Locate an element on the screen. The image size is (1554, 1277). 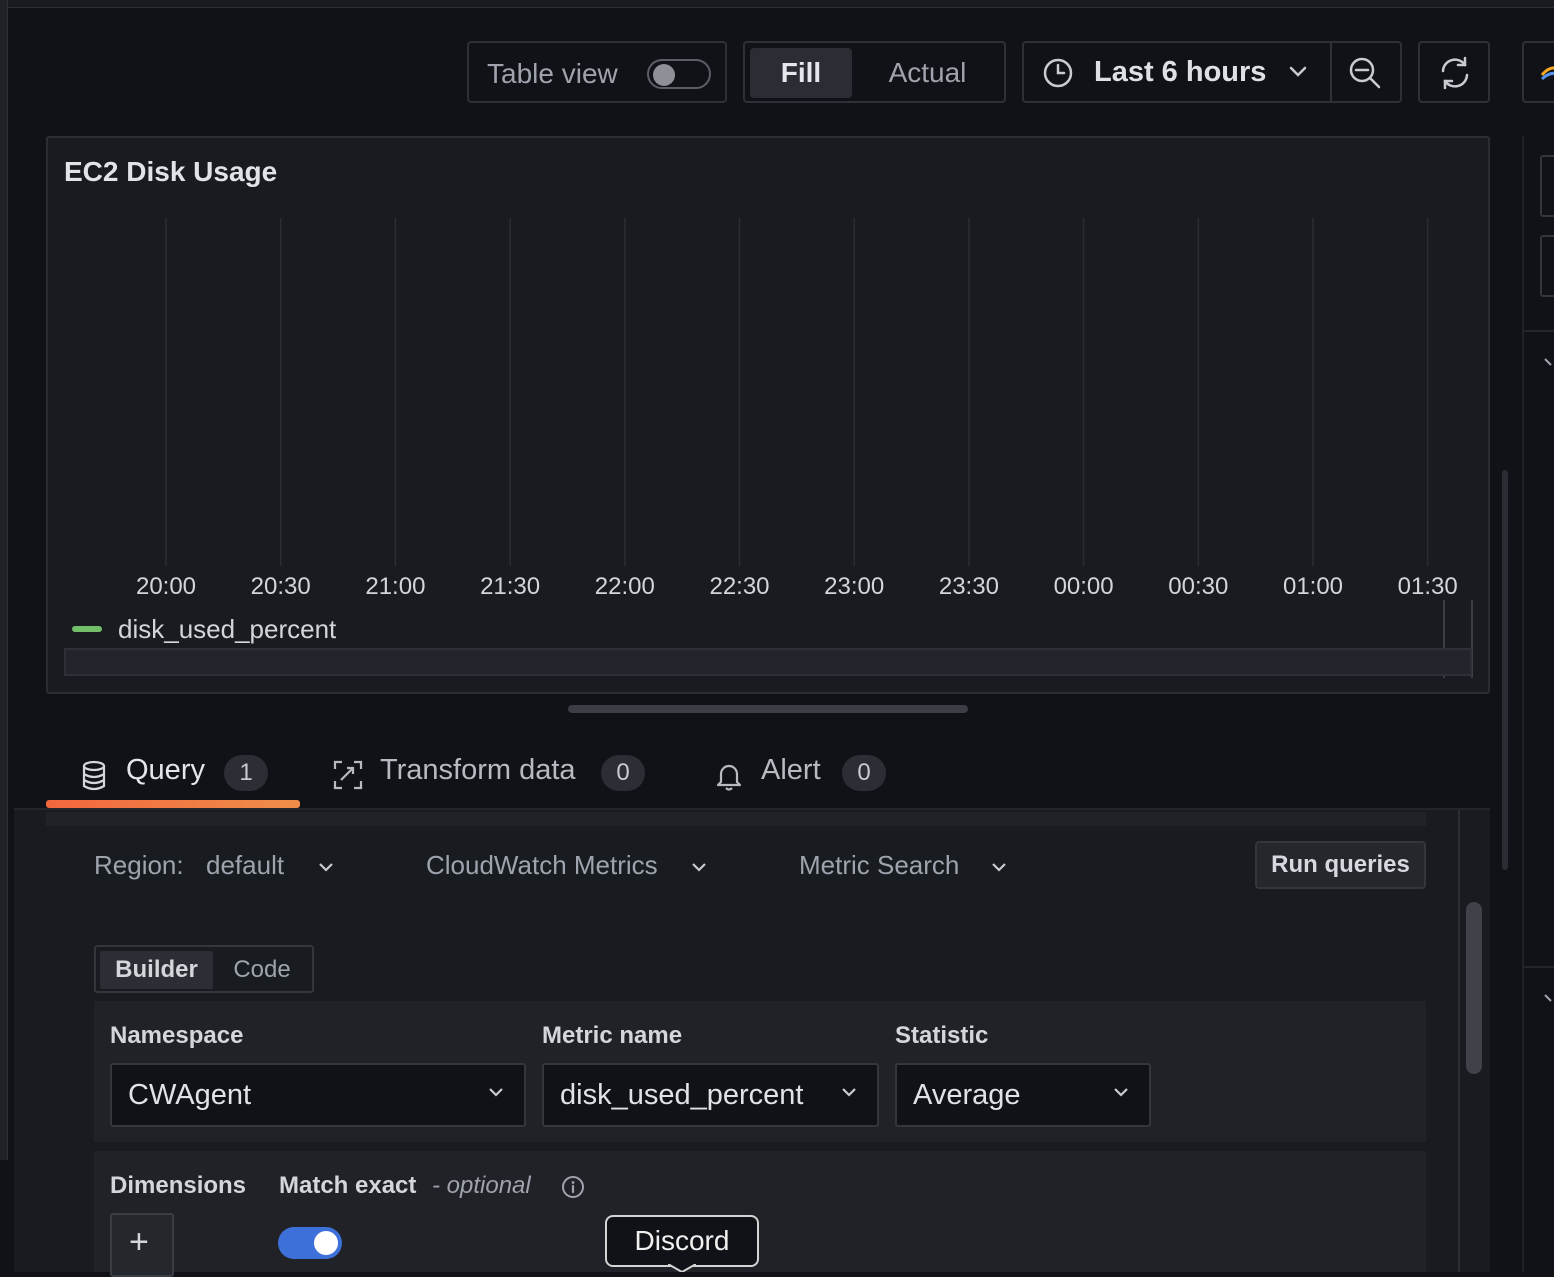
options-search-field is located at coordinates (1547, 186).